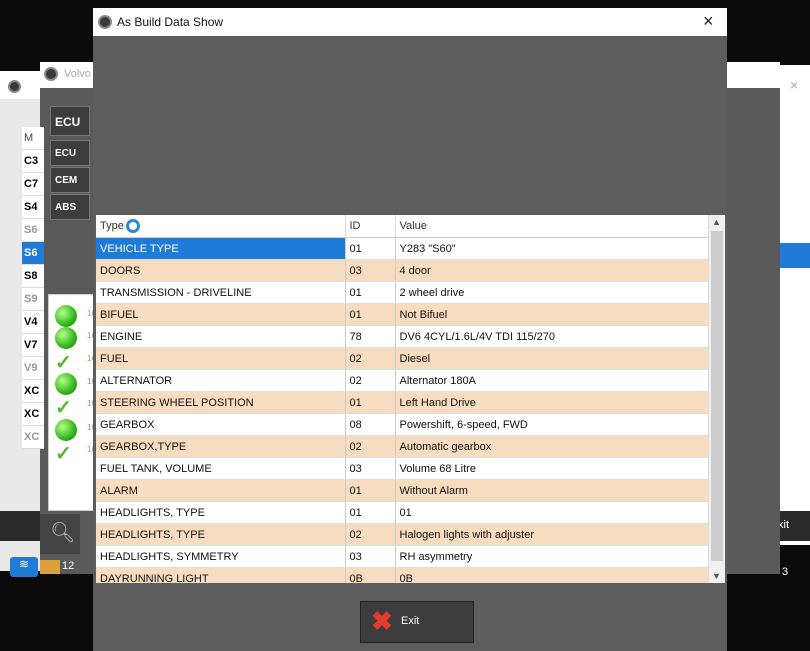 The width and height of the screenshot is (810, 651). What do you see at coordinates (14, 86) in the screenshot?
I see `app-logo-icon` at bounding box center [14, 86].